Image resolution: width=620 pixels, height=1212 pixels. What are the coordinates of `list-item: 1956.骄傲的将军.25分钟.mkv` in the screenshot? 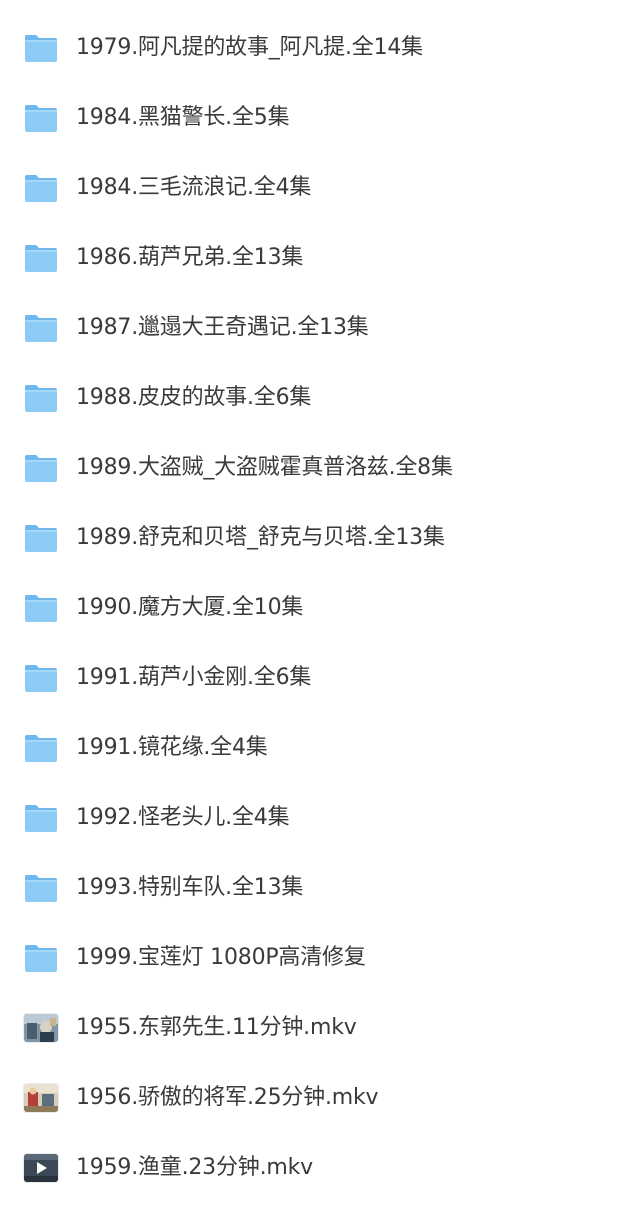 It's located at (300, 1098).